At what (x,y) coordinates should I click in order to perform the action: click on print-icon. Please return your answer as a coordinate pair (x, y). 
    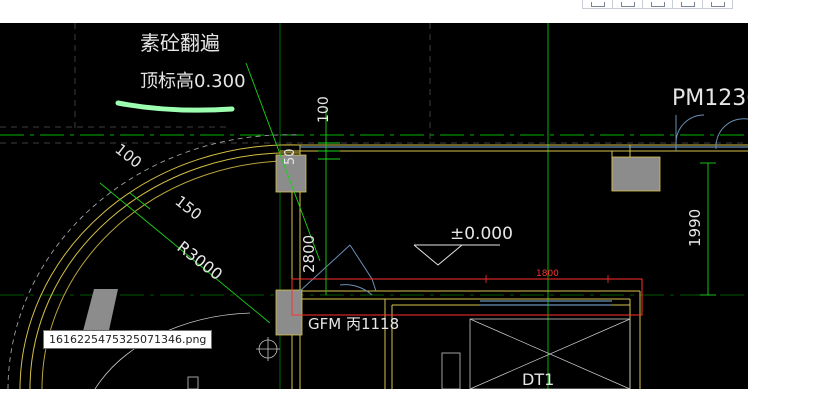
    Looking at the image, I should click on (687, 4).